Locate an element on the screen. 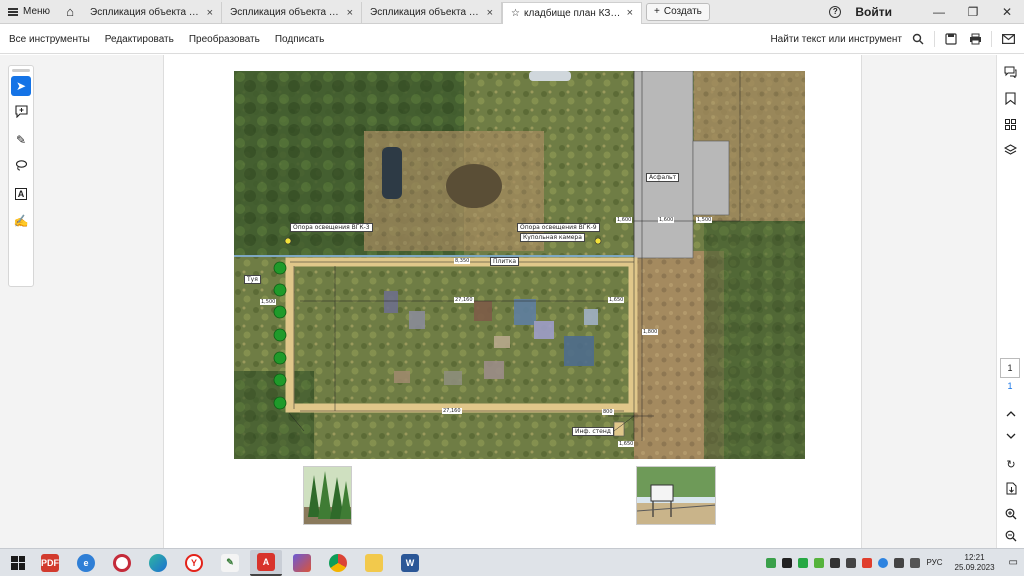 The image size is (1024, 576). notifications-icon: ▭ is located at coordinates (1013, 562).